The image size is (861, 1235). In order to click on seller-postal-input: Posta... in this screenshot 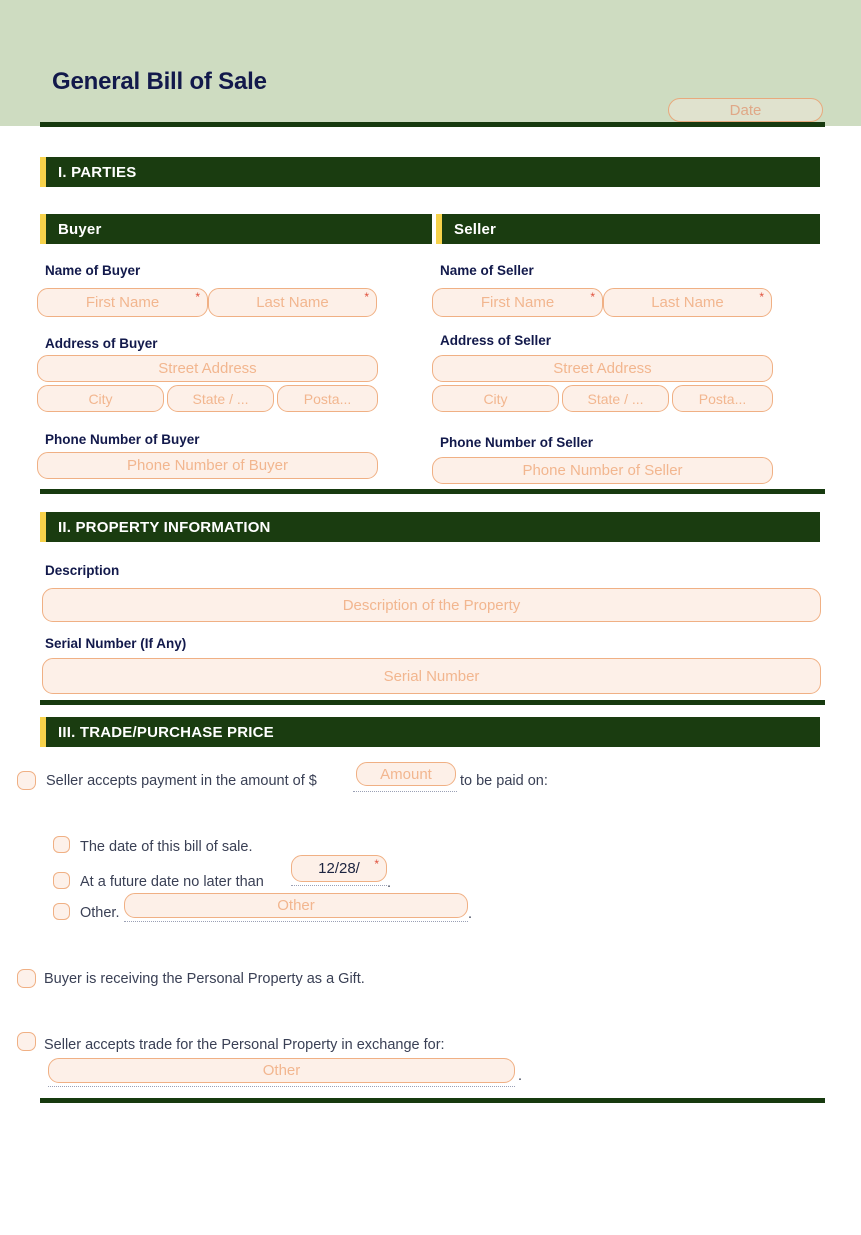, I will do `click(722, 398)`.